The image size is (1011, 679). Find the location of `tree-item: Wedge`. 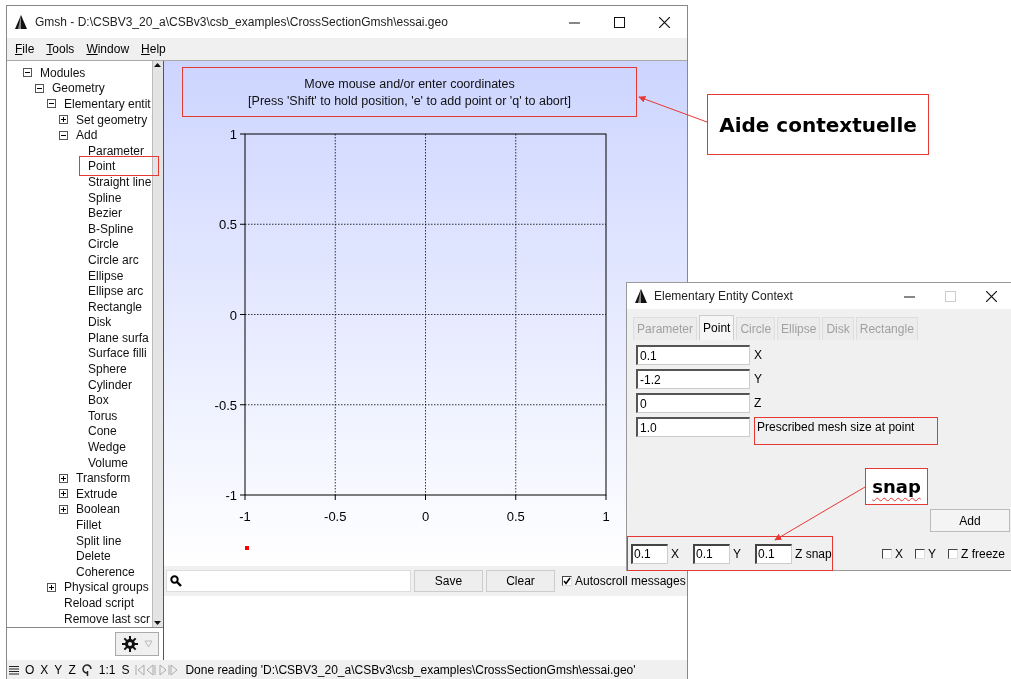

tree-item: Wedge is located at coordinates (107, 447).